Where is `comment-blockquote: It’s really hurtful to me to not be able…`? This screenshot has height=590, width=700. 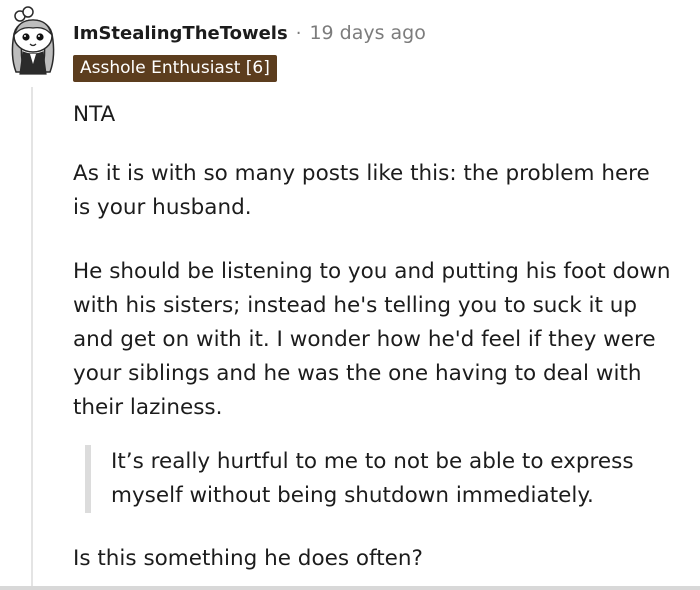
comment-blockquote: It’s really hurtful to me to not be able… is located at coordinates (390, 479).